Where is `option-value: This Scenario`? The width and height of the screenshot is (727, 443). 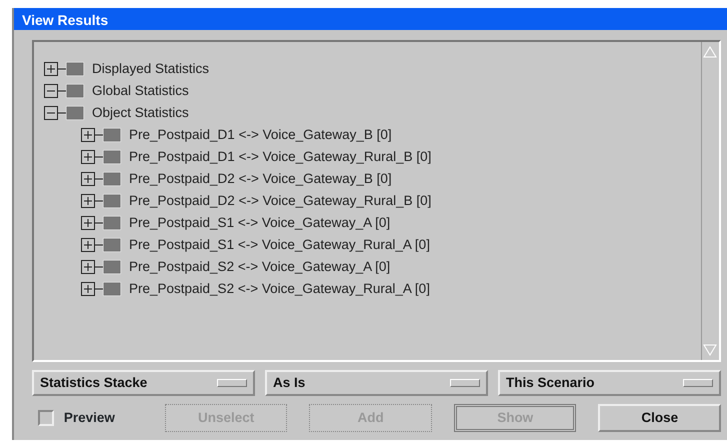 option-value: This Scenario is located at coordinates (550, 383).